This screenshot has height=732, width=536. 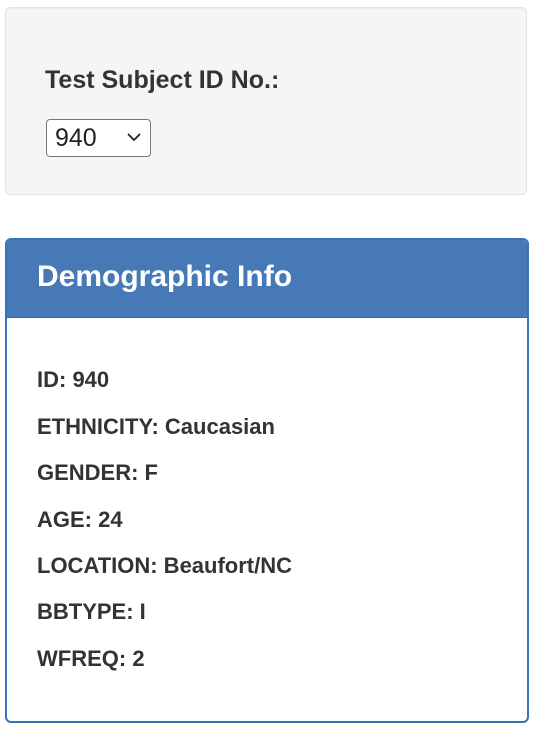 I want to click on subject-id-label: Test Subject ID No.:, so click(x=162, y=80).